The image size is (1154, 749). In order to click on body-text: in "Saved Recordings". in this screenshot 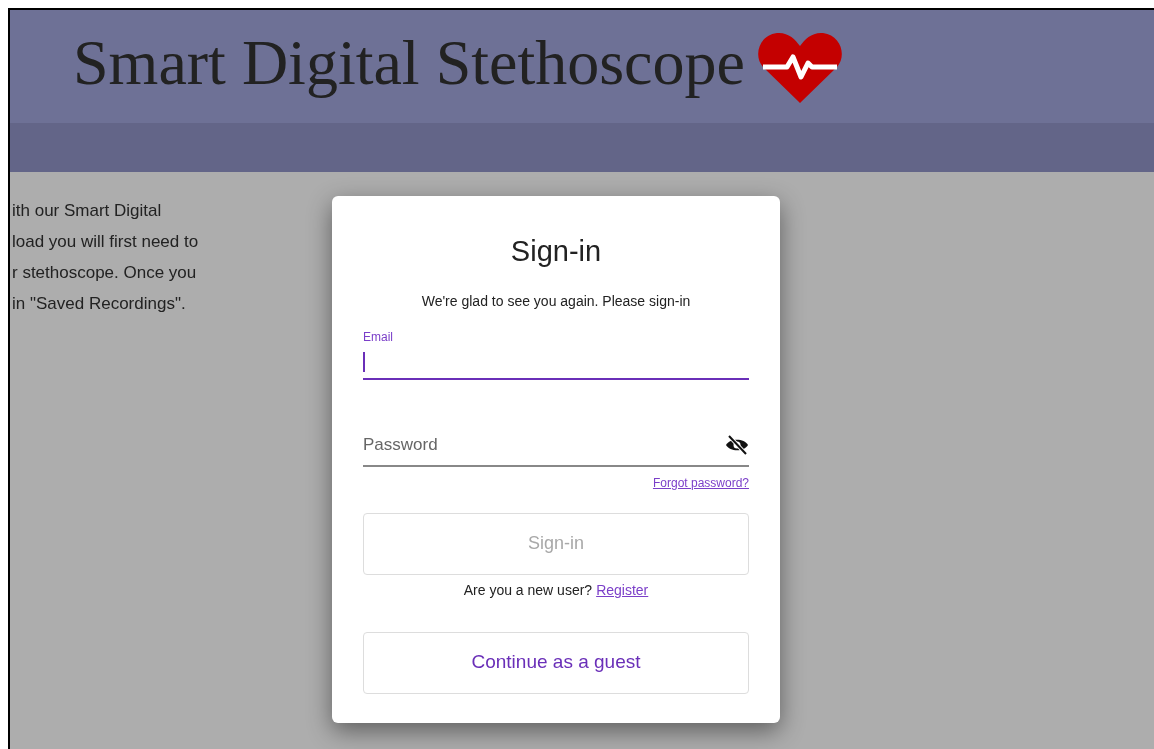, I will do `click(99, 304)`.